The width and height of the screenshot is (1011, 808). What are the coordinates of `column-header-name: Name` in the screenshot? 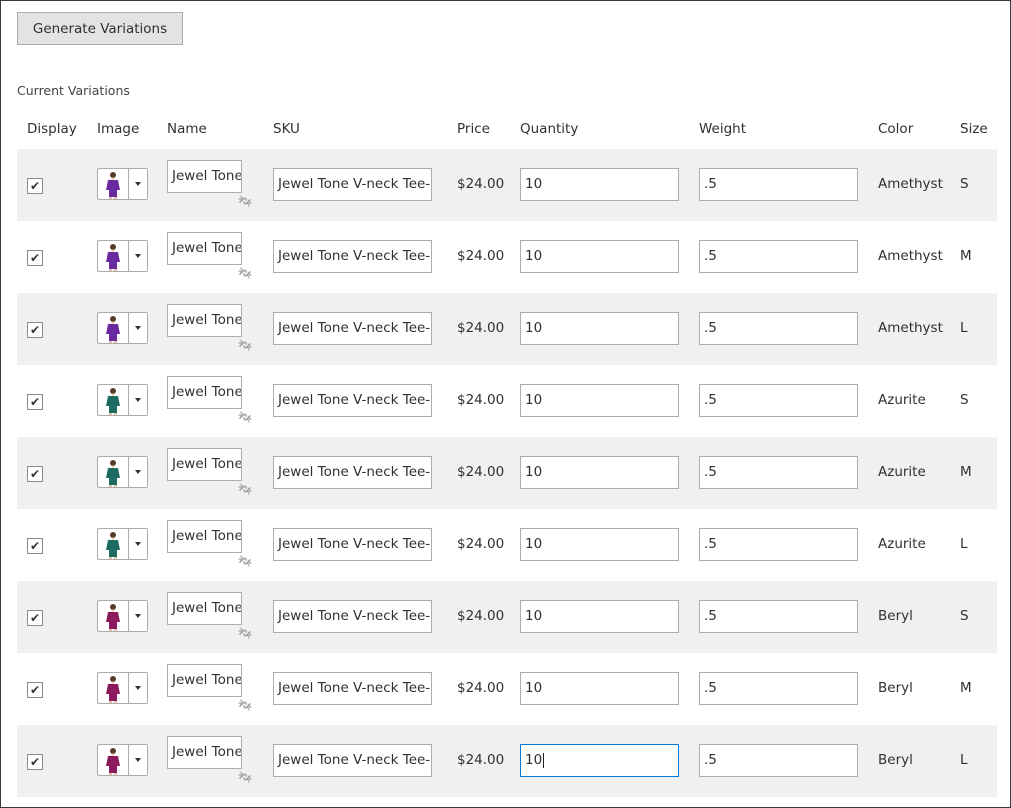 It's located at (187, 129).